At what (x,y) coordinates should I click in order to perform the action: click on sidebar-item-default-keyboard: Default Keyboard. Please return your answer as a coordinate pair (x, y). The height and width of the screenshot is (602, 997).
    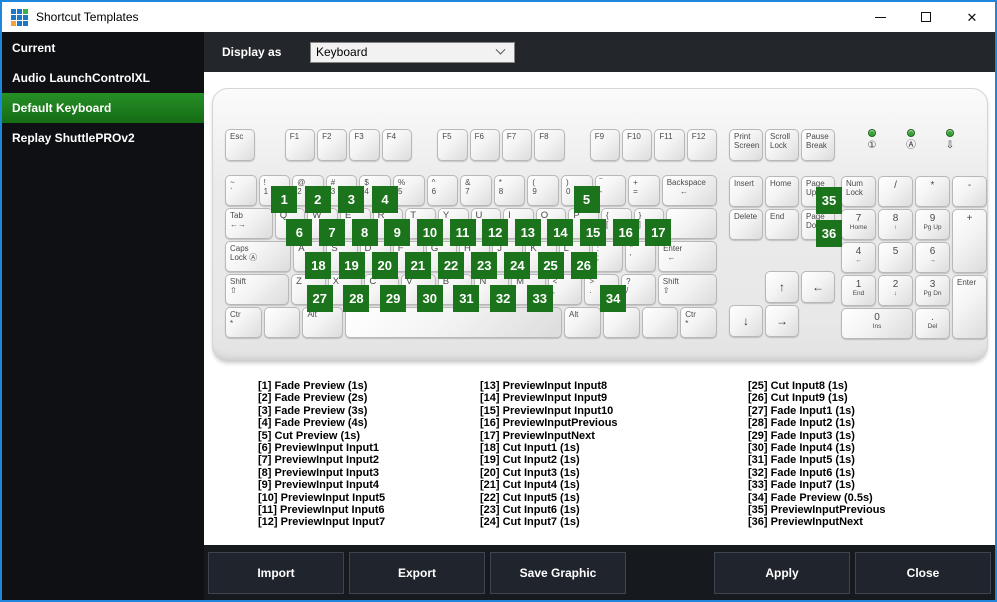
    Looking at the image, I should click on (103, 108).